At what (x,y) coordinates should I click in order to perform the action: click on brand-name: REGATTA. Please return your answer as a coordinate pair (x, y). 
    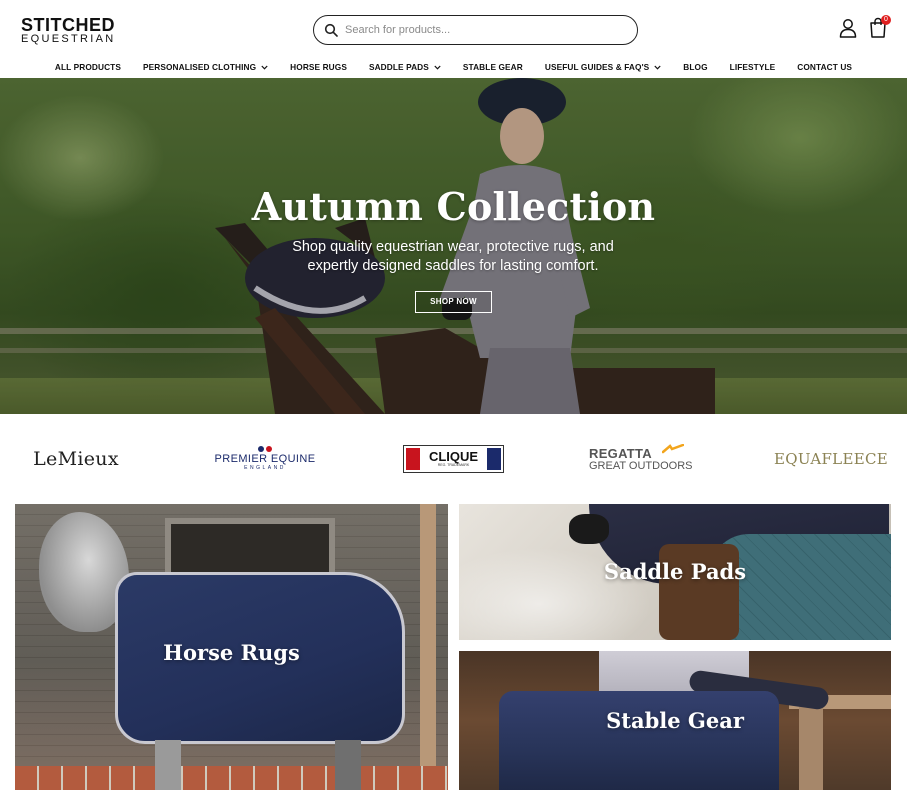
    Looking at the image, I should click on (620, 453).